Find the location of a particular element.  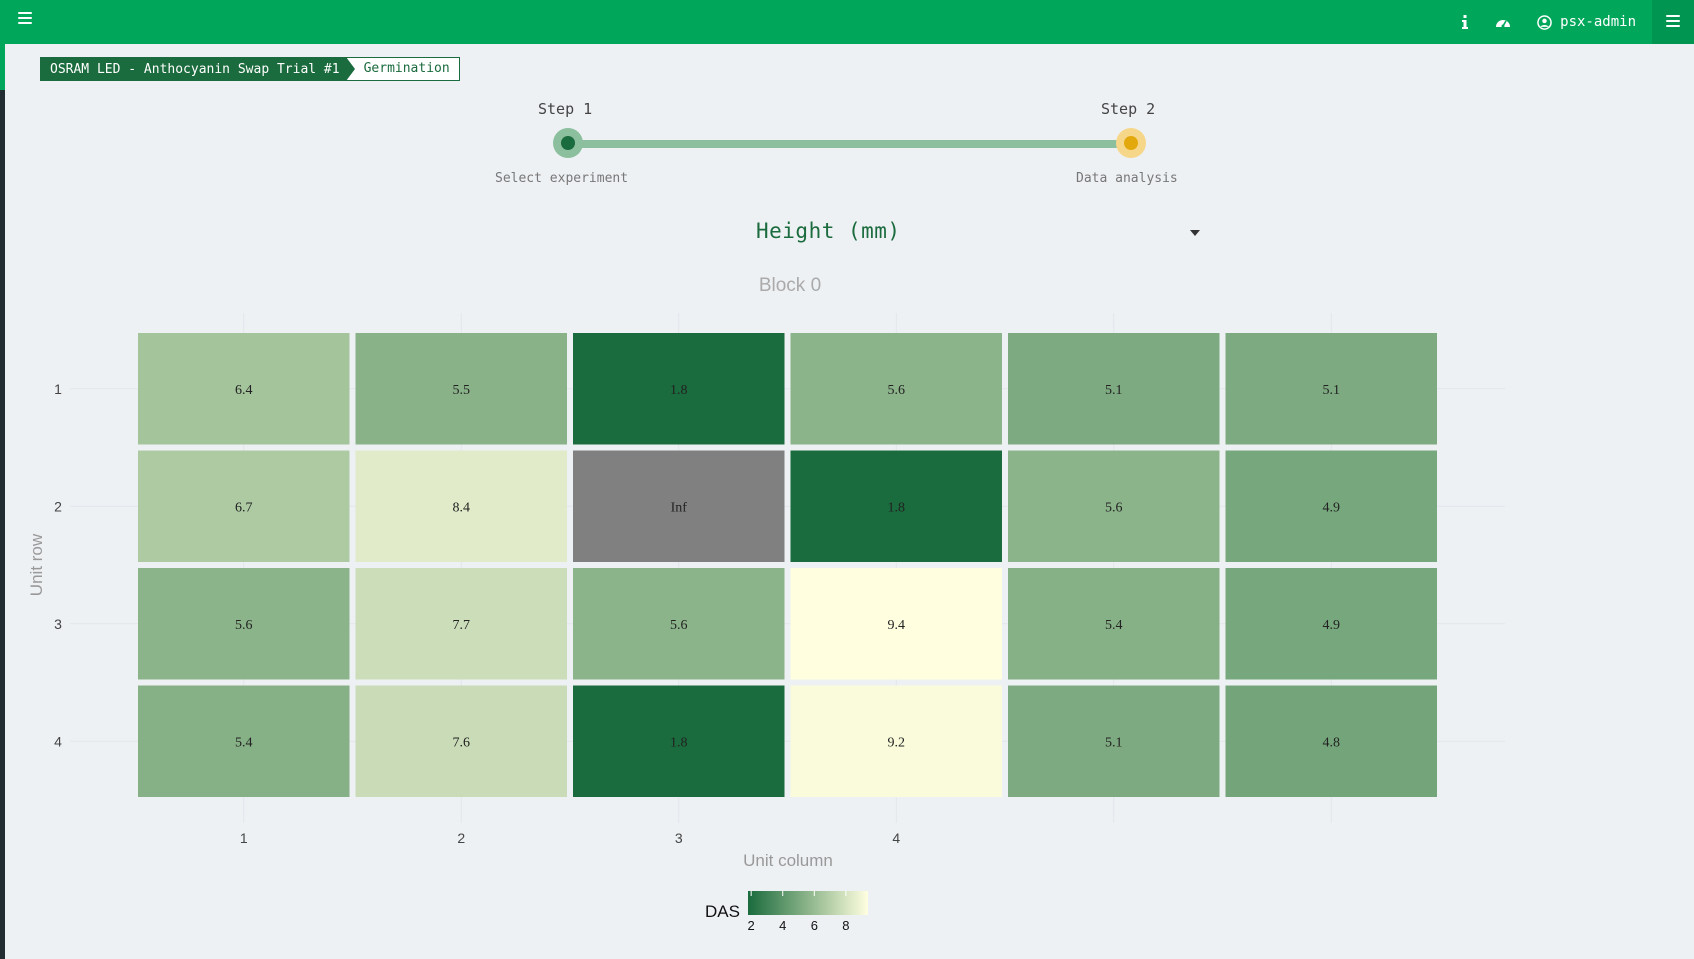

x-tick-label: 2 is located at coordinates (461, 838).